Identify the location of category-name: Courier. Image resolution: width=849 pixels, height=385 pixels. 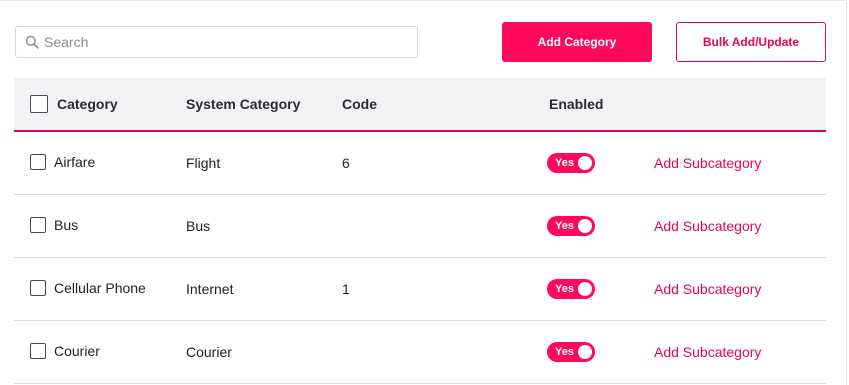
(77, 351).